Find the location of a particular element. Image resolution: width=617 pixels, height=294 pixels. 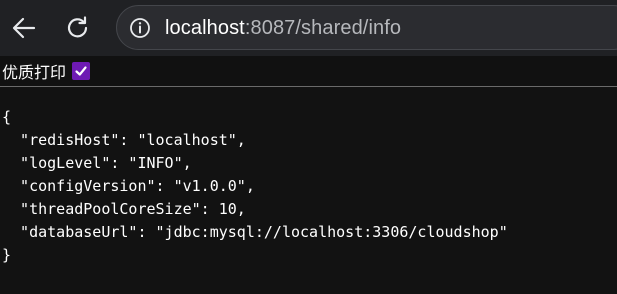

reload-icon is located at coordinates (77, 27).